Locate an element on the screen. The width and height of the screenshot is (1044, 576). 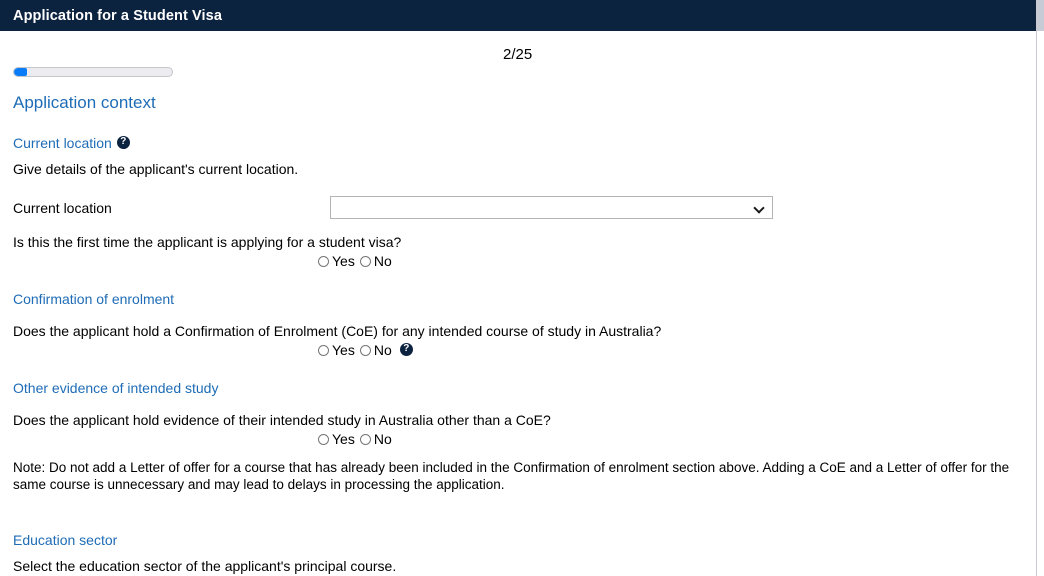
coe-radio-yes-label: Yes is located at coordinates (343, 350).